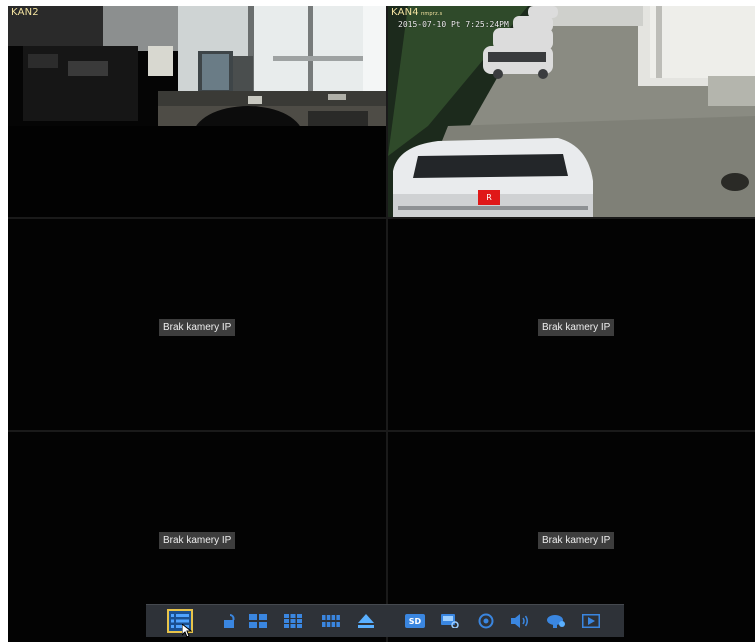 The width and height of the screenshot is (755, 642). I want to click on lock-button, so click(230, 621).